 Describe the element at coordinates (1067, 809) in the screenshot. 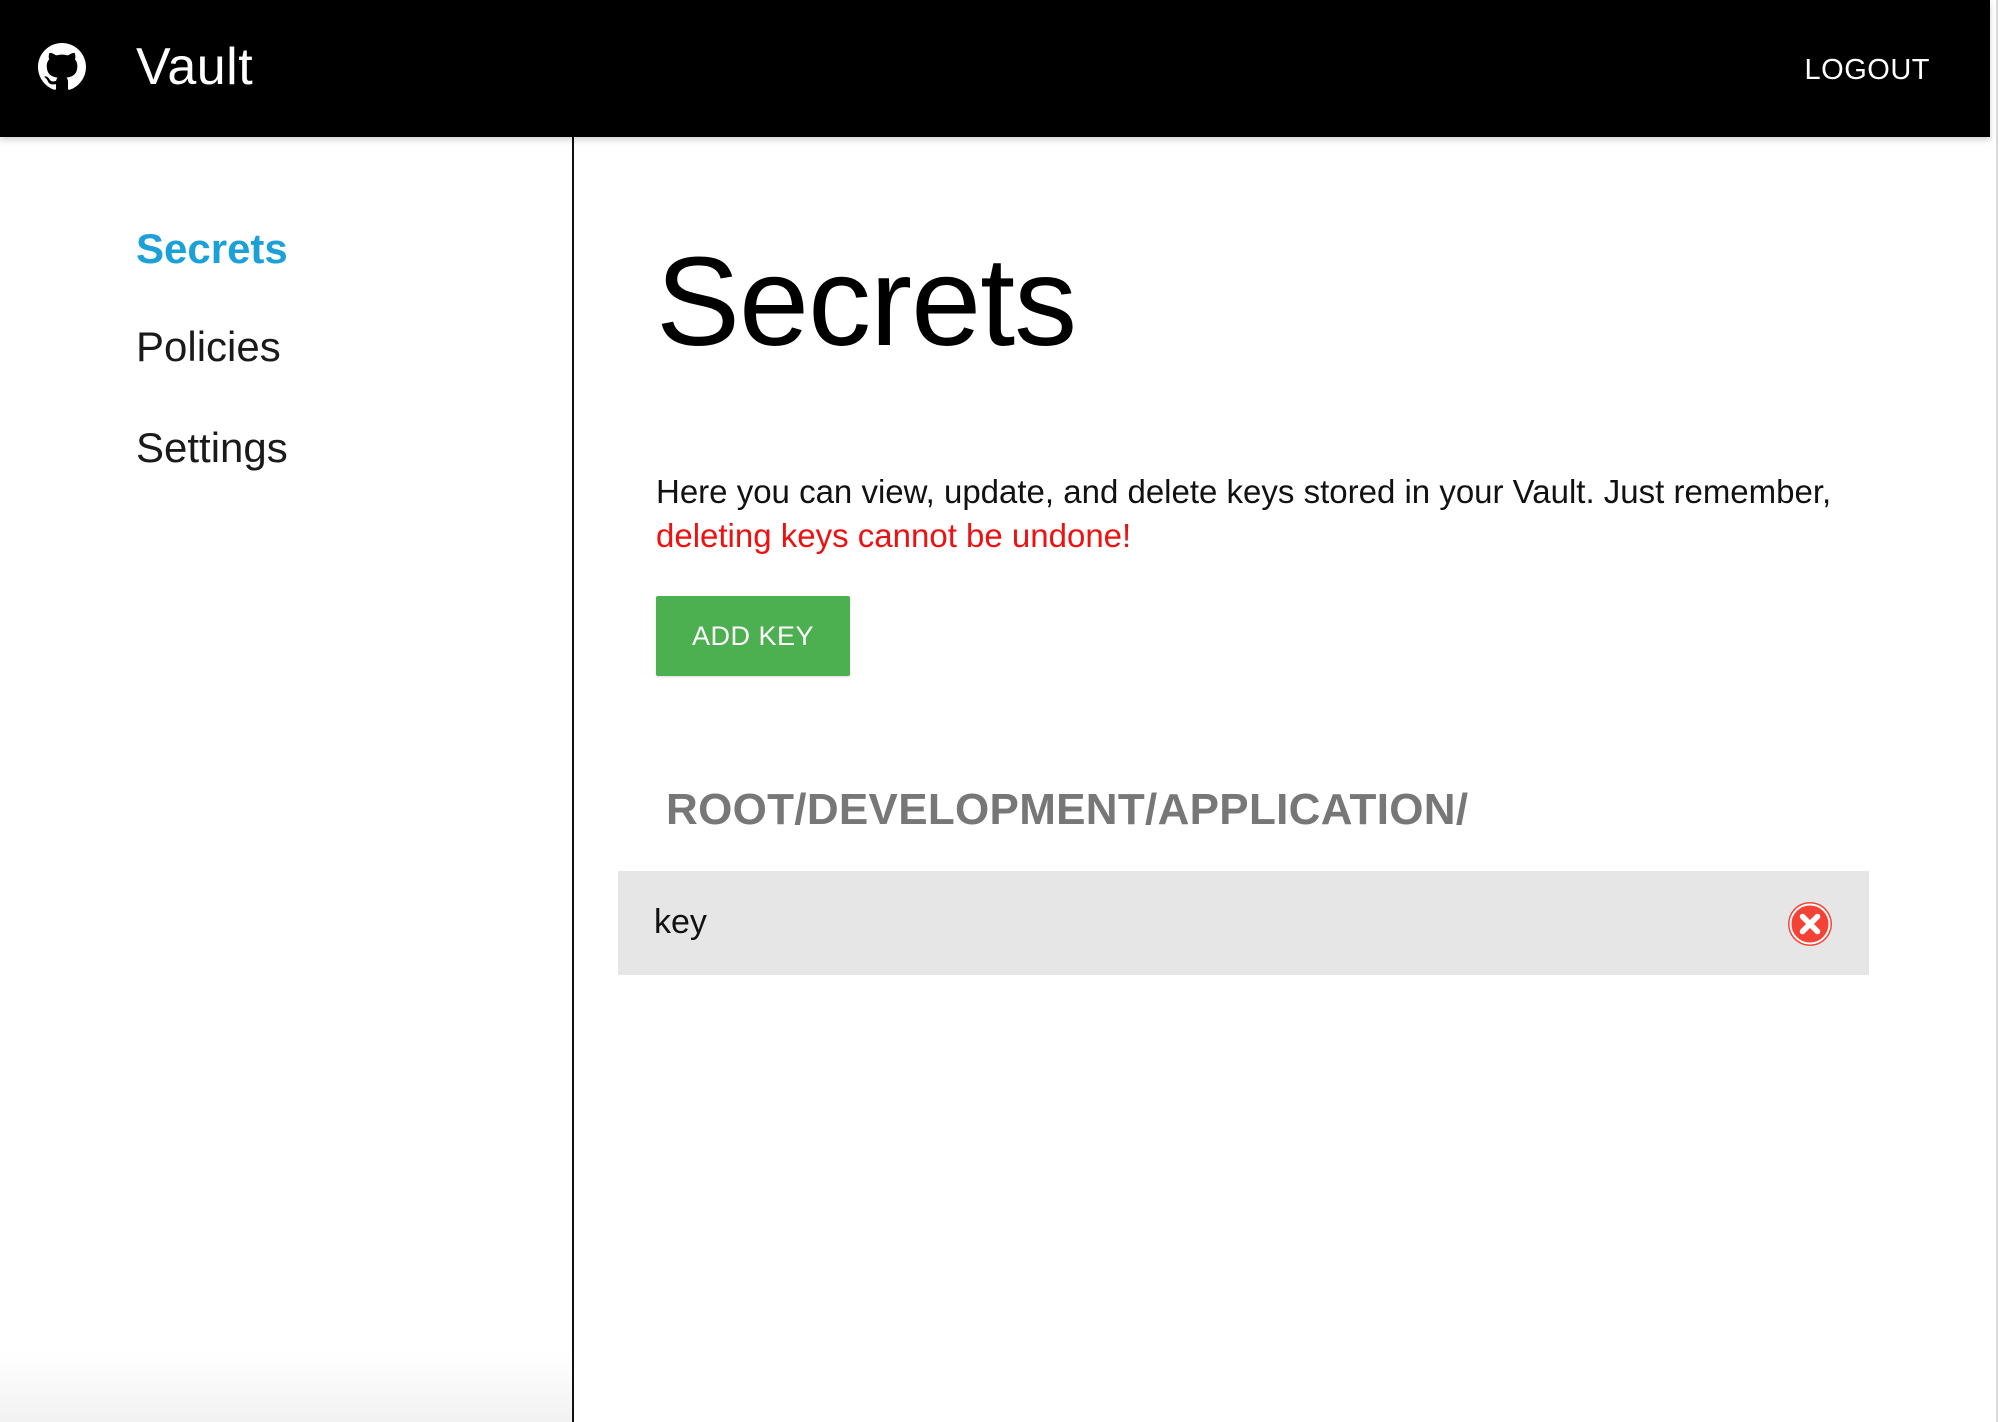

I see `secret-path-heading: ROOT/DEVELOPMENT/APPLICATION/` at that location.